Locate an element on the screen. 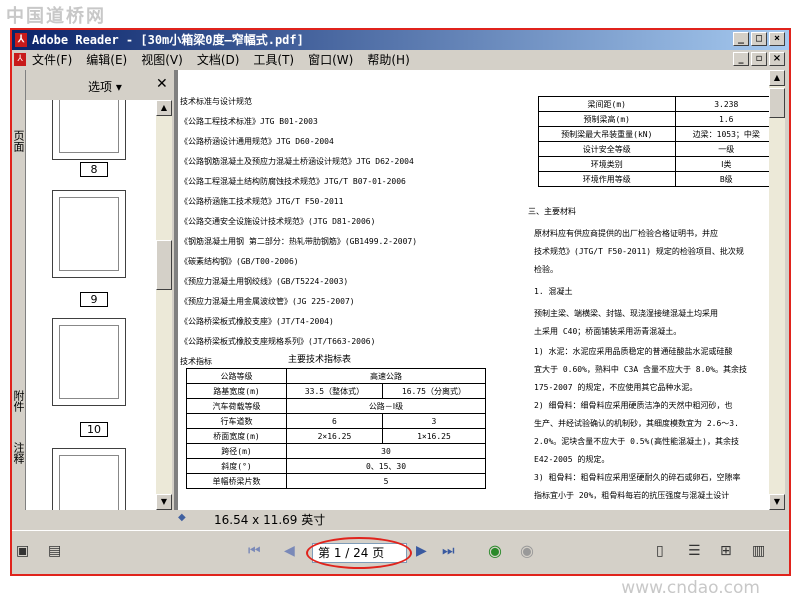 Image resolution: width=800 pixels, height=600 pixels. table-row: 梁间距(m) 3.238 is located at coordinates (653, 104).